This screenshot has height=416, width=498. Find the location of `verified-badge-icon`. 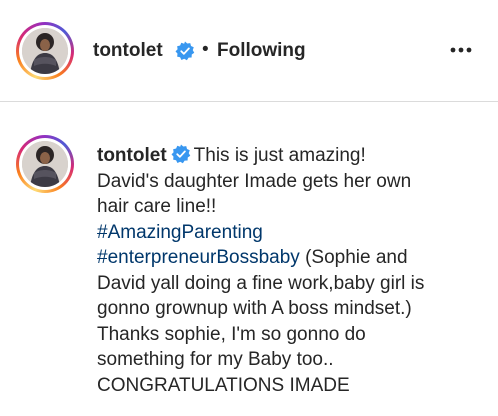

verified-badge-icon is located at coordinates (185, 51).